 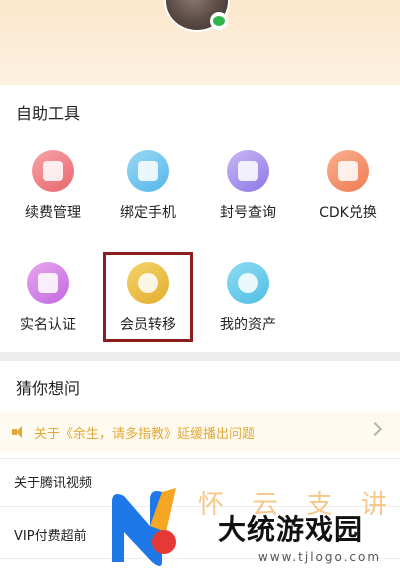 What do you see at coordinates (348, 171) in the screenshot?
I see `exchange-icon` at bounding box center [348, 171].